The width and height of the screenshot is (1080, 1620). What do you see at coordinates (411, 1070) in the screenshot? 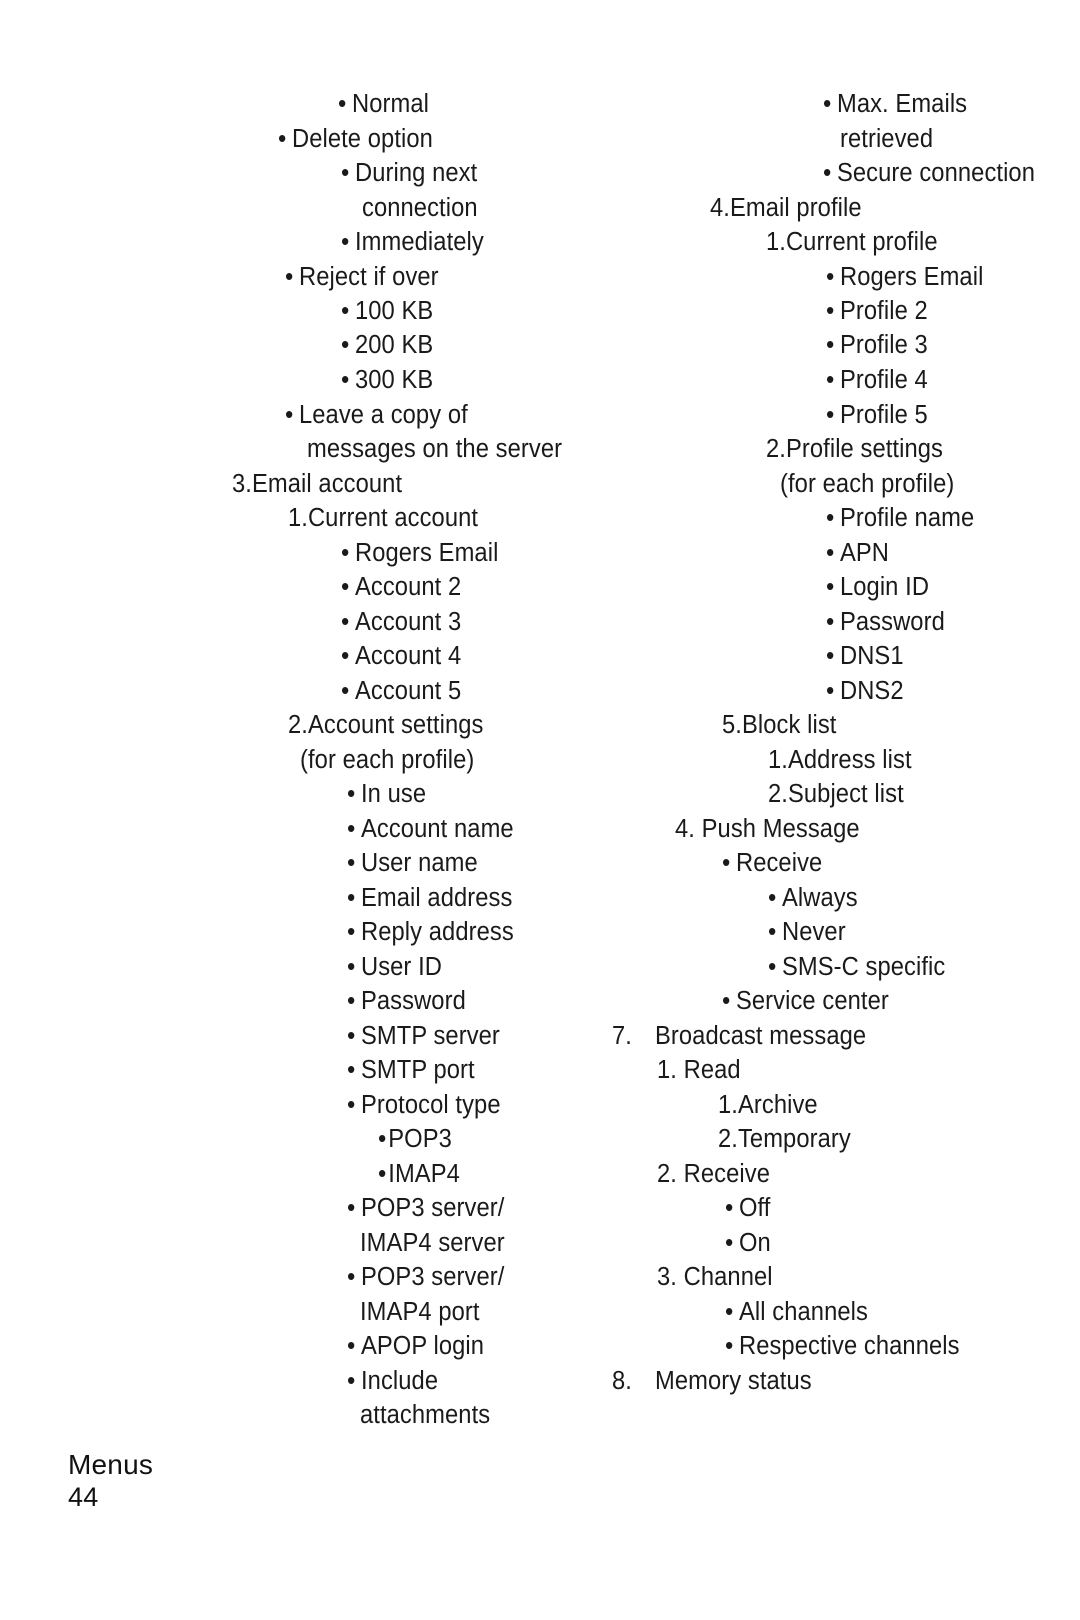
I see `menu-tree-line: • SMTP port` at bounding box center [411, 1070].